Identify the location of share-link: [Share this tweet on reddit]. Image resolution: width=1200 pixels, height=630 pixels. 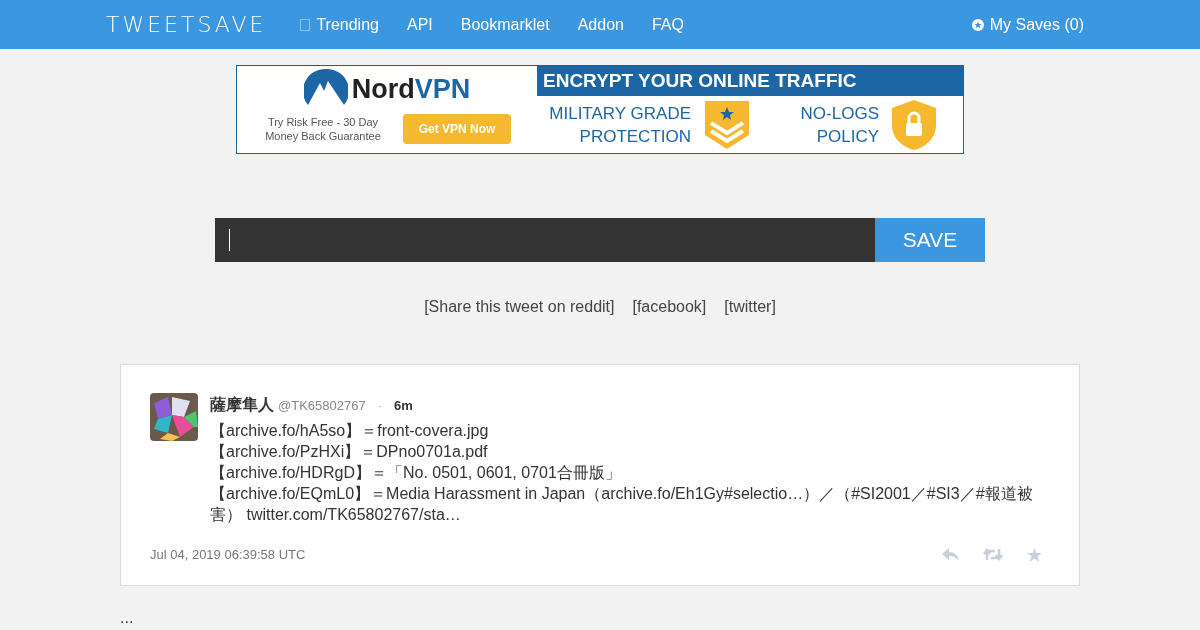
(519, 307).